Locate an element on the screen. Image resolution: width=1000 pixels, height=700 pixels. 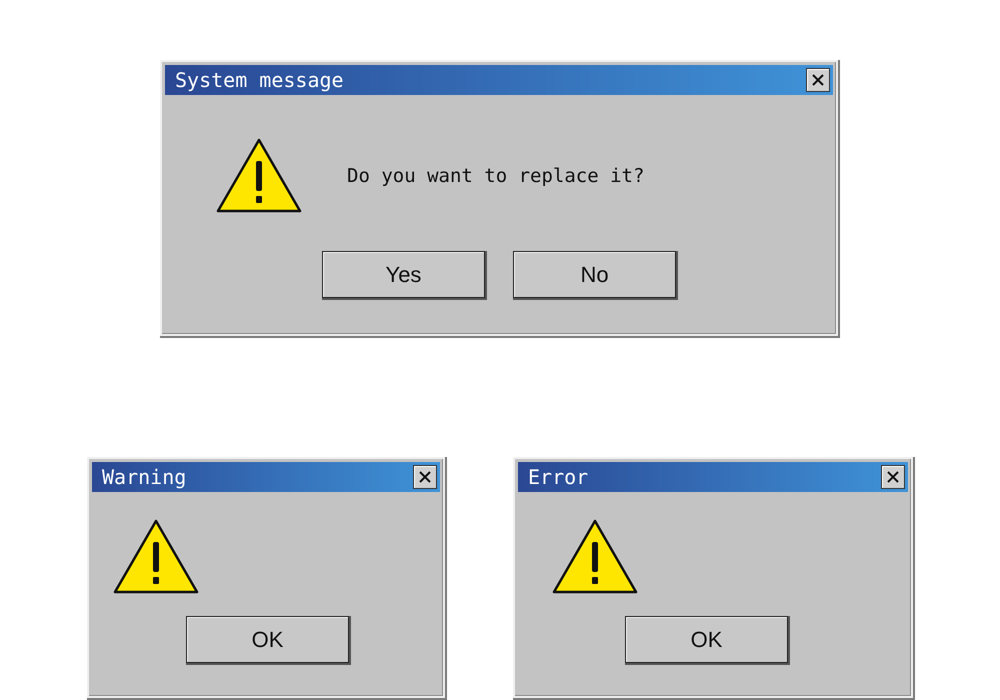
dialog-button: Yes is located at coordinates (403, 274).